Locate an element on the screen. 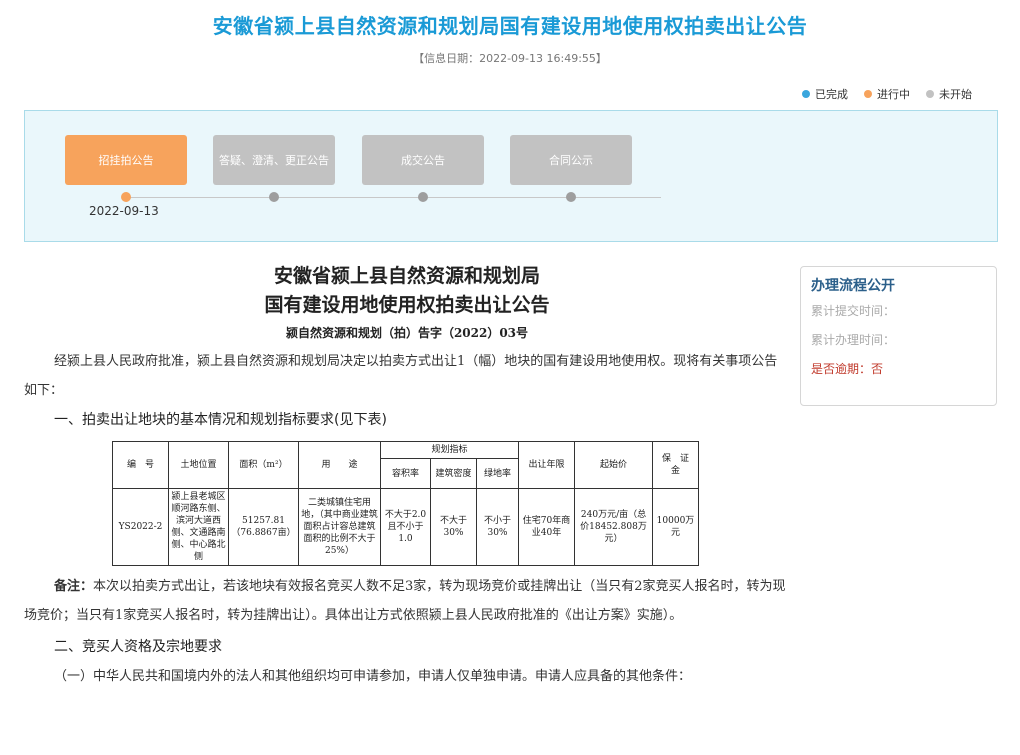 The width and height of the screenshot is (1020, 755). step-clarification: 答疑、澄清、更正公告 is located at coordinates (274, 160).